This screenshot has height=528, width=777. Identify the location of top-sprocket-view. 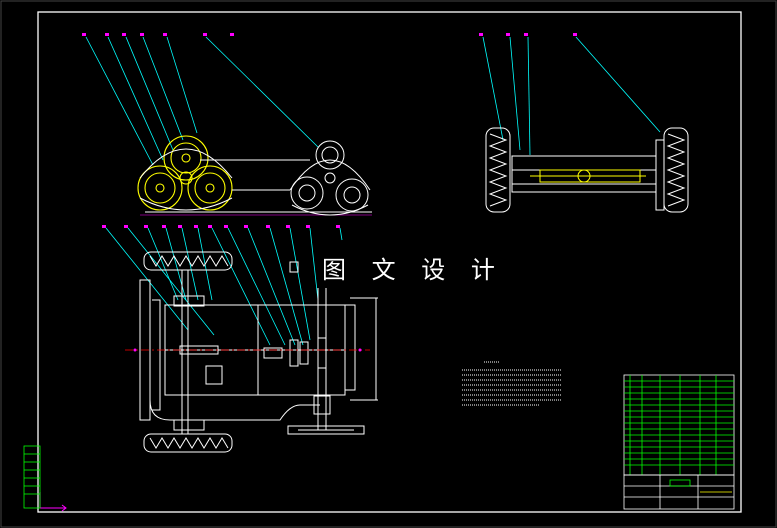
(227, 124).